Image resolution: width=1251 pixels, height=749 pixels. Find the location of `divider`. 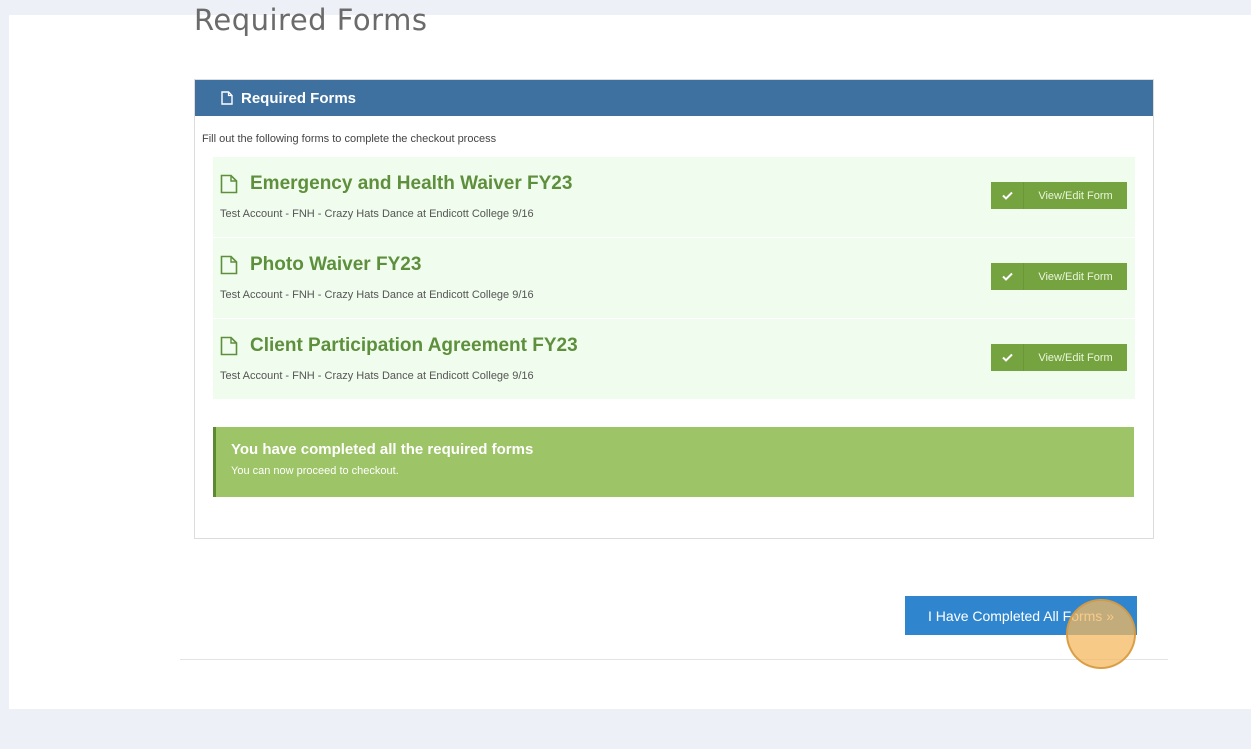

divider is located at coordinates (674, 659).